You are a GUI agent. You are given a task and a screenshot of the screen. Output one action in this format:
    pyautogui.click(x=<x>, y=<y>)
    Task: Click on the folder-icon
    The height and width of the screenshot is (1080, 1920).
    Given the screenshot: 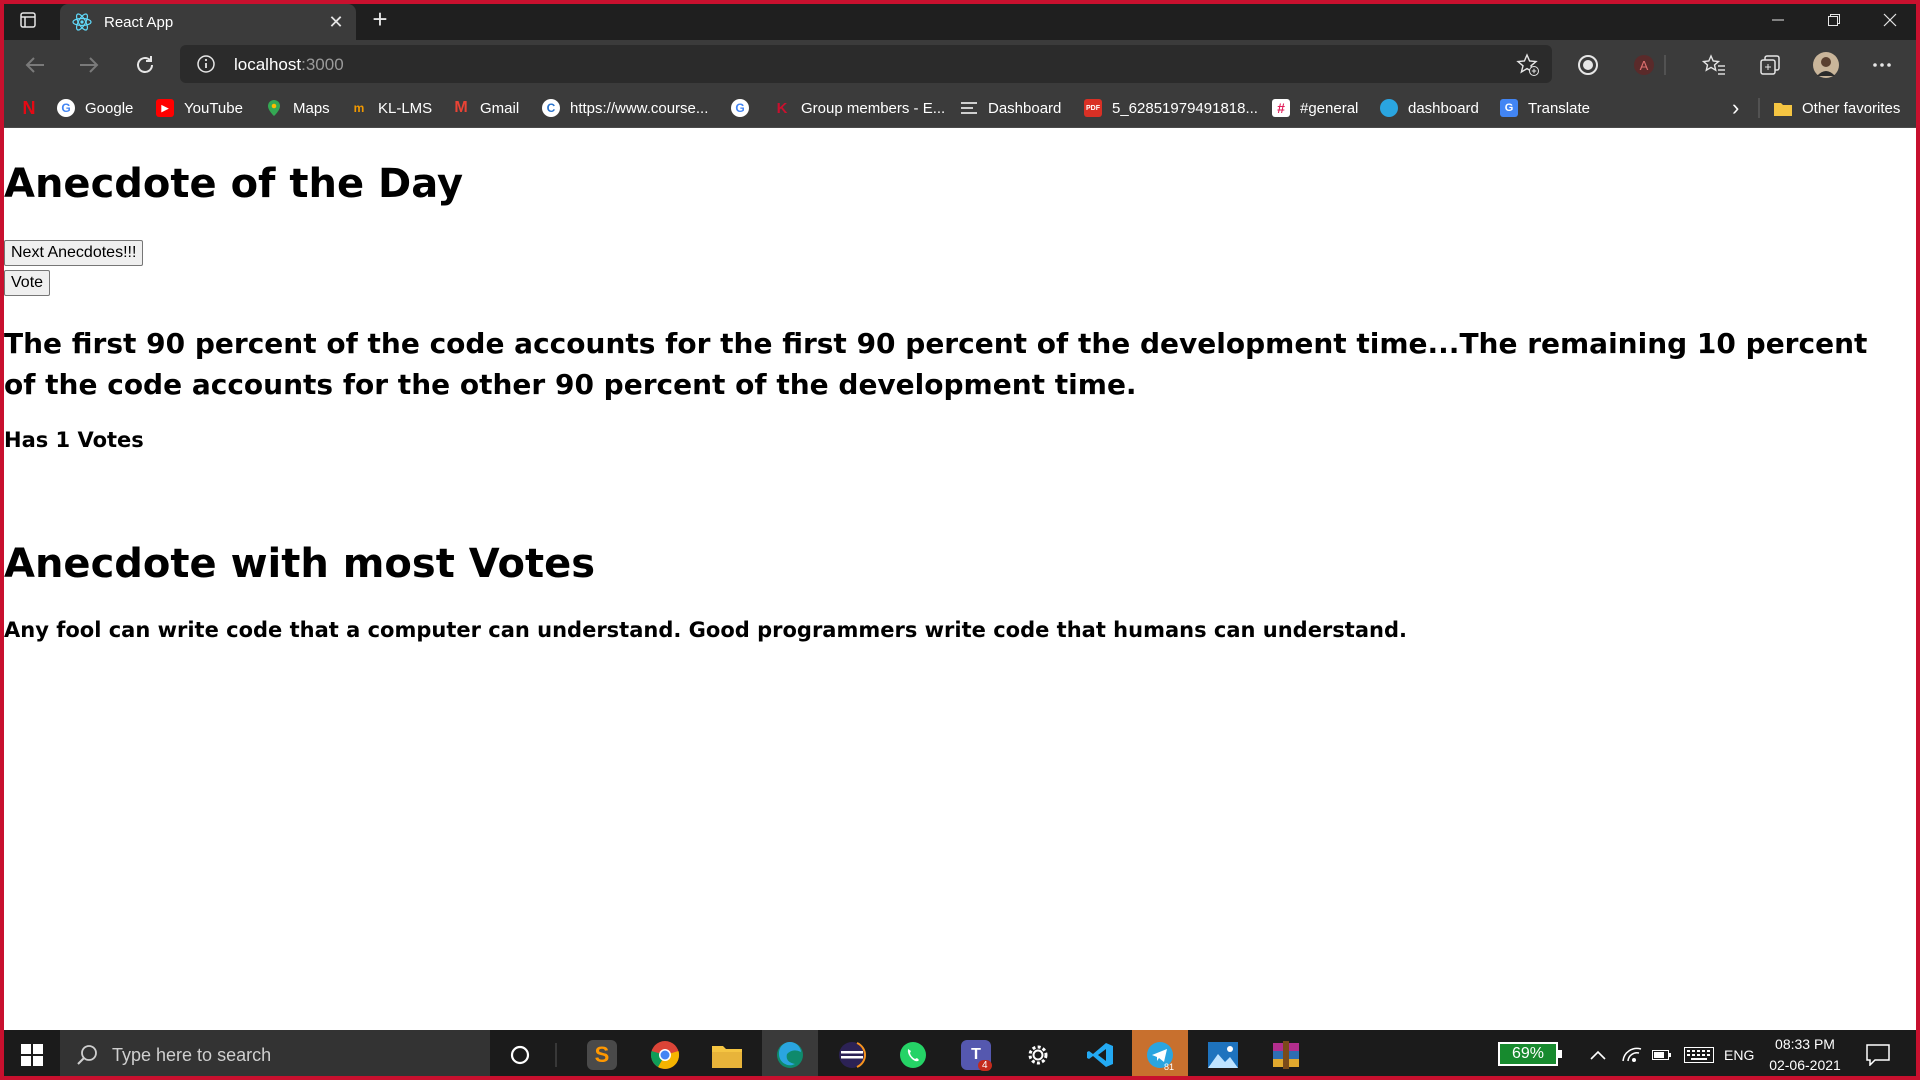 What is the action you would take?
    pyautogui.click(x=1783, y=108)
    